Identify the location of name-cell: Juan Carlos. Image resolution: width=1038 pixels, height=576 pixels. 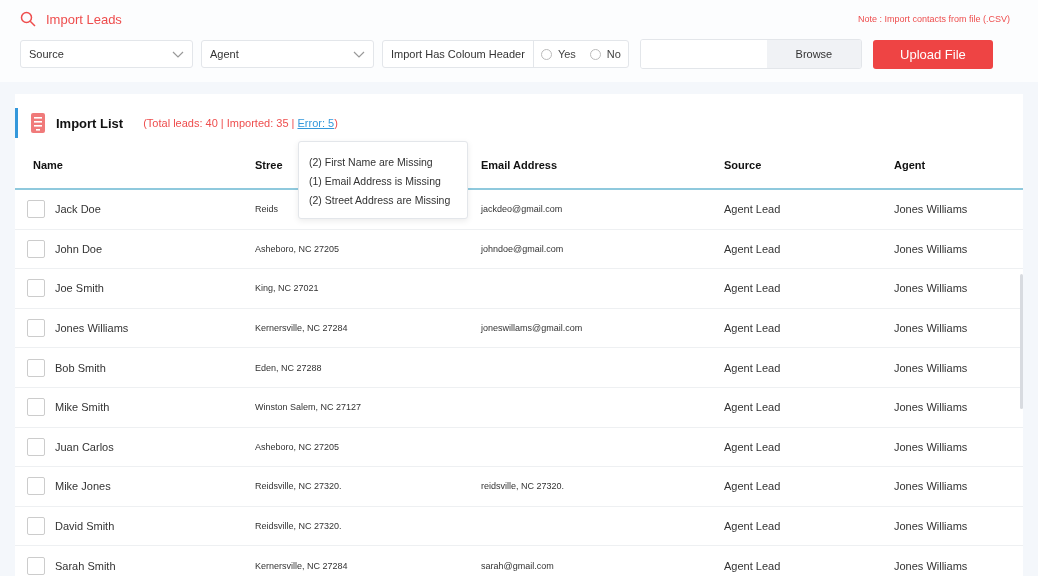
(84, 446).